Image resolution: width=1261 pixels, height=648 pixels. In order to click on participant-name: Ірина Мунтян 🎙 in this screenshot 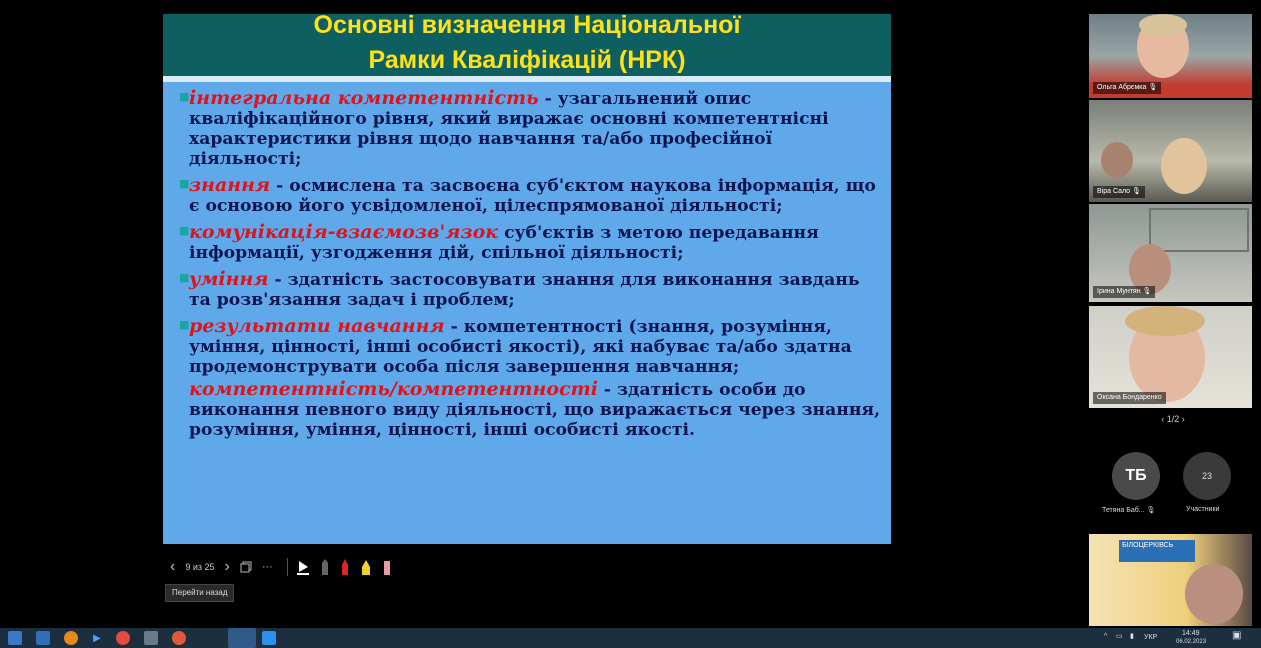, I will do `click(1124, 292)`.